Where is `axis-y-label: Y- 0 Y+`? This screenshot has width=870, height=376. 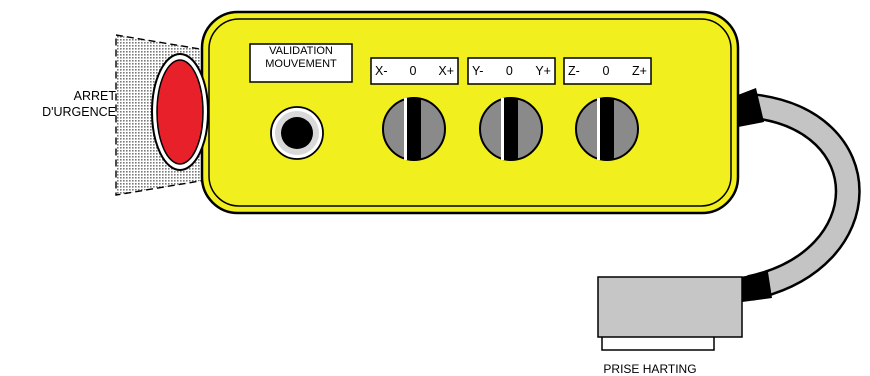
axis-y-label: Y- 0 Y+ is located at coordinates (511, 71).